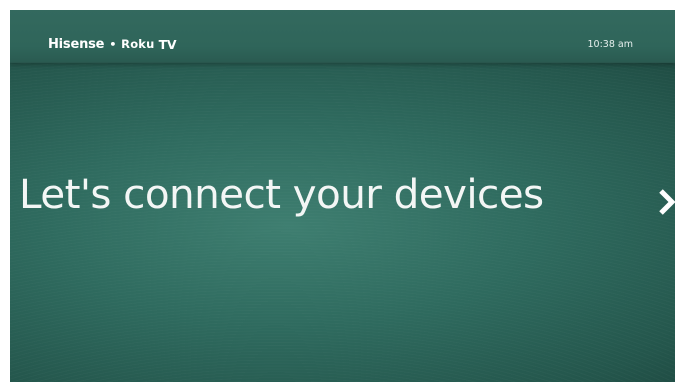 Image resolution: width=678 pixels, height=387 pixels. What do you see at coordinates (610, 44) in the screenshot?
I see `clock: 10:38 am` at bounding box center [610, 44].